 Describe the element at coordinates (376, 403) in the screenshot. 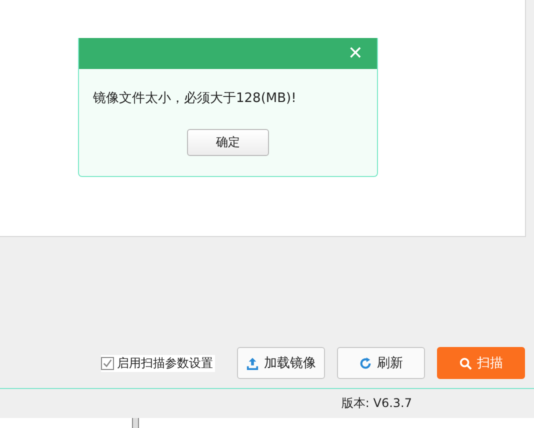

I see `version-text: 版本: V6.3.7` at that location.